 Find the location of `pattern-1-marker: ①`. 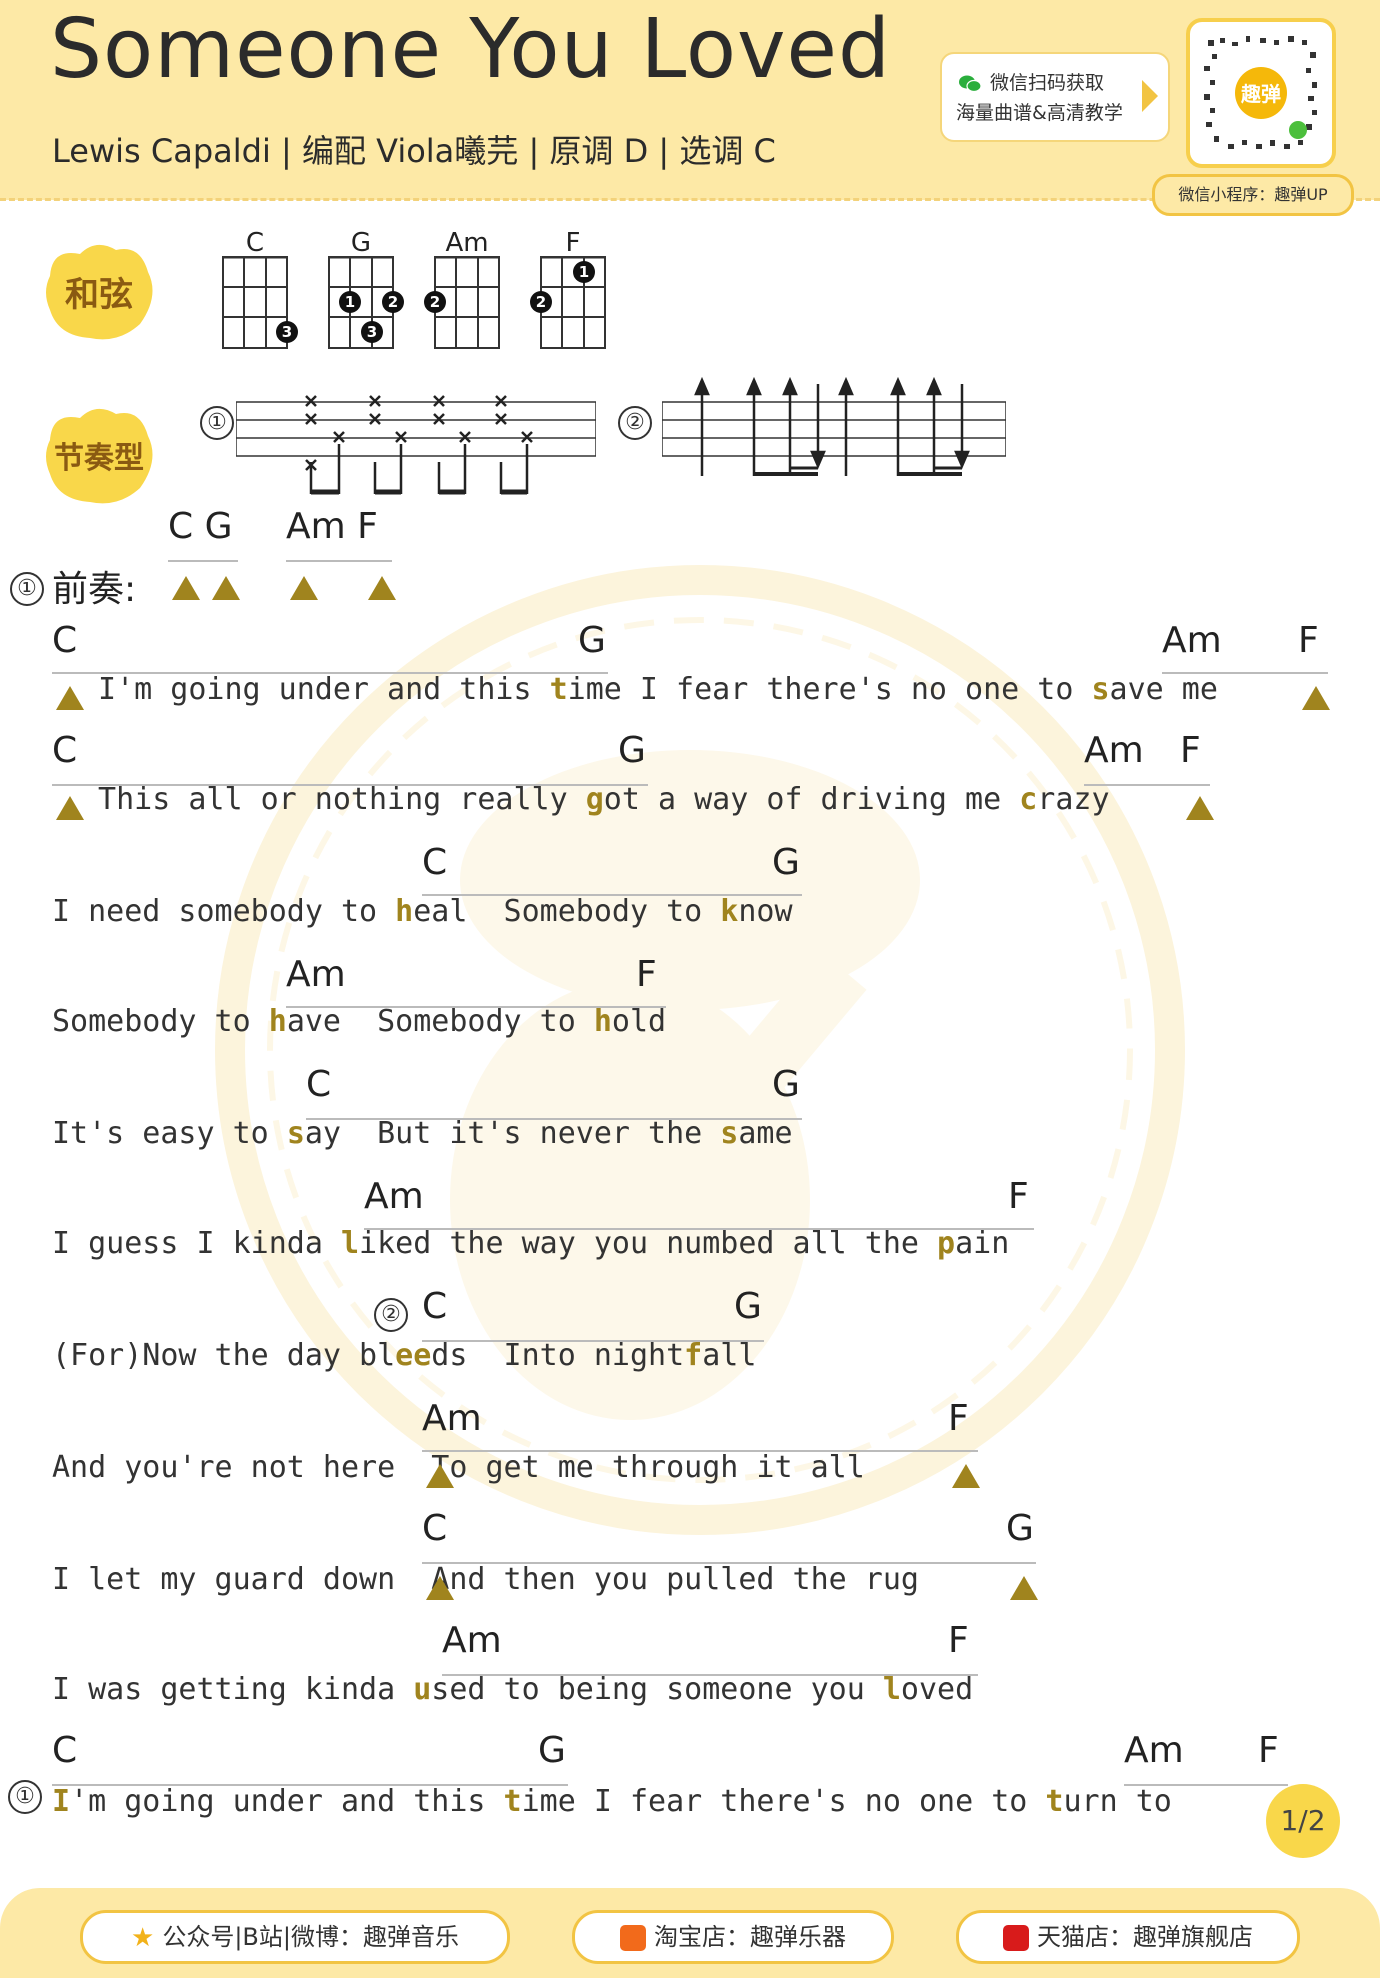

pattern-1-marker: ① is located at coordinates (217, 423).